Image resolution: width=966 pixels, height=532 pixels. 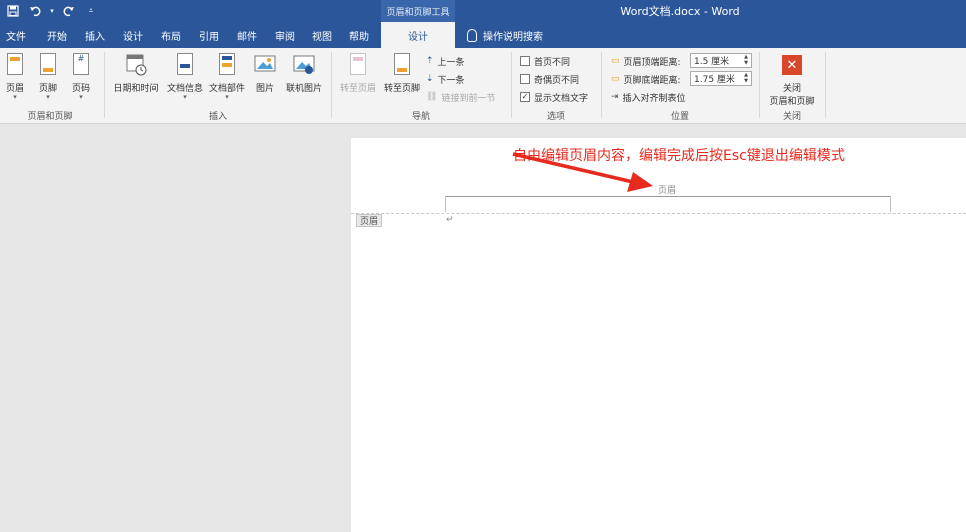 What do you see at coordinates (265, 65) in the screenshot?
I see `picture-icon` at bounding box center [265, 65].